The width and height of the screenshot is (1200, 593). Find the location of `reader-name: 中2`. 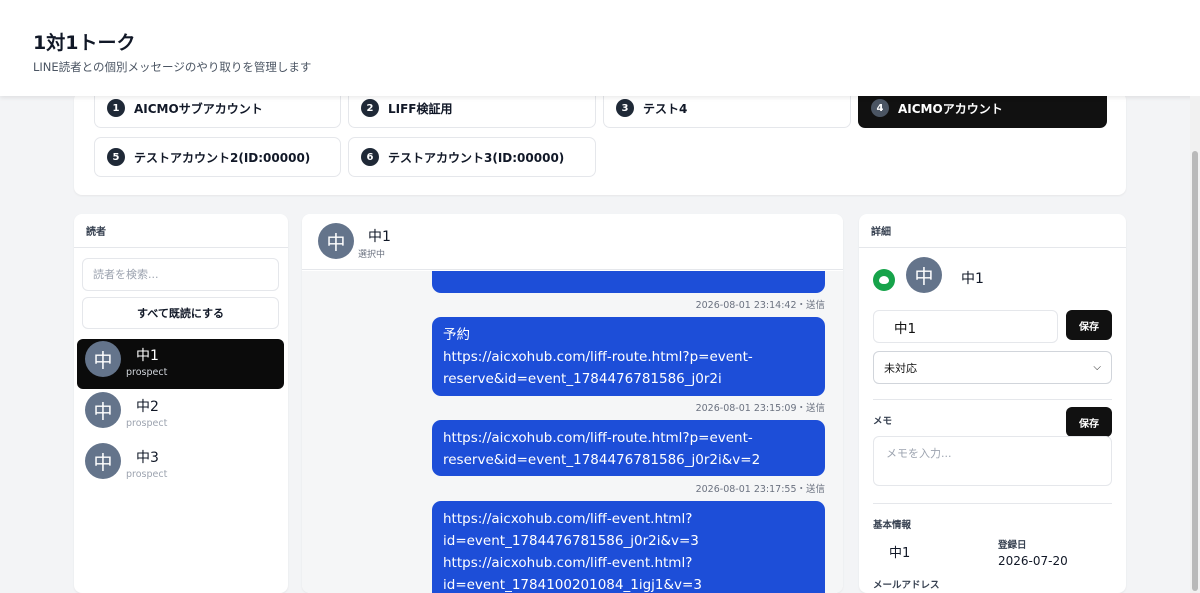

reader-name: 中2 is located at coordinates (147, 407).